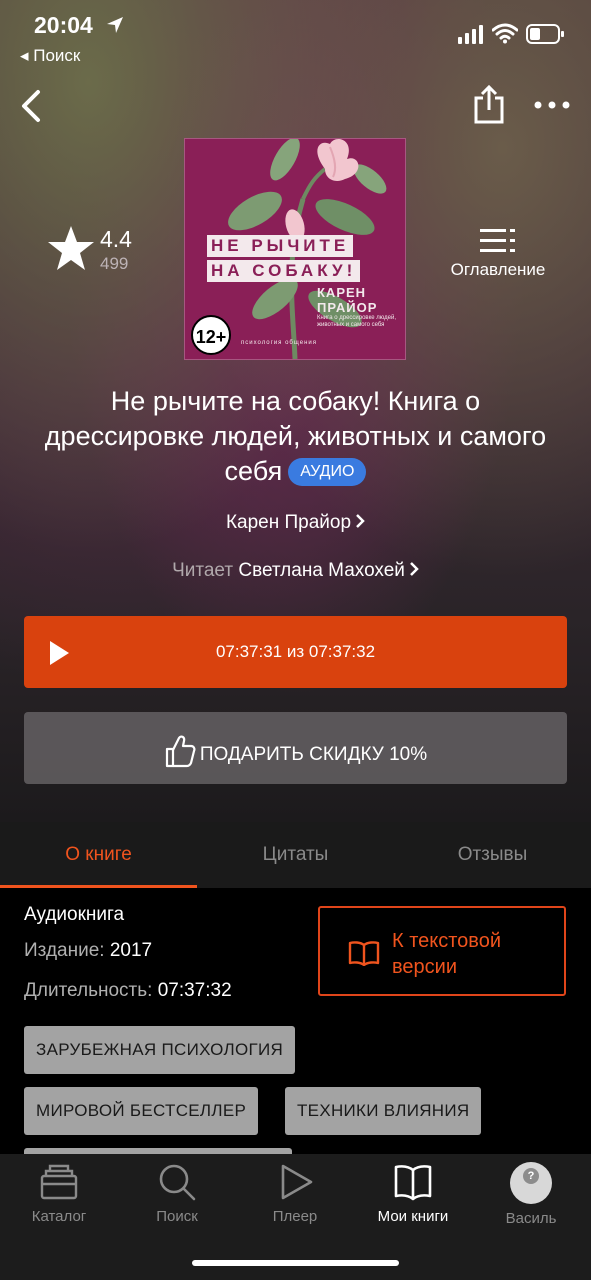 This screenshot has height=1280, width=591. Describe the element at coordinates (492, 855) in the screenshot. I see `tab-reviews: Отзывы` at that location.